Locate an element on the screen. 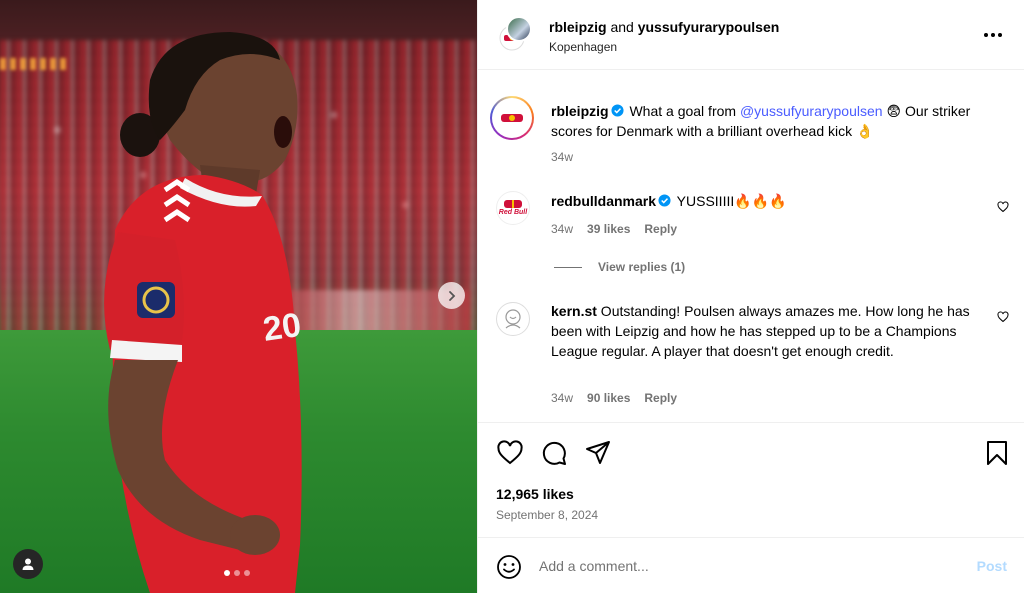 The image size is (1024, 593). comment-meta: 34w 39 likes Reply is located at coordinates (614, 229).